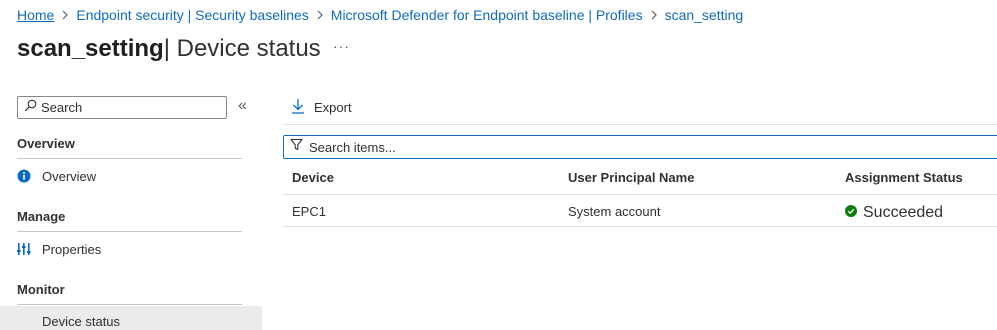 Image resolution: width=997 pixels, height=330 pixels. Describe the element at coordinates (81, 321) in the screenshot. I see `sidebar-item-label: Device status` at that location.